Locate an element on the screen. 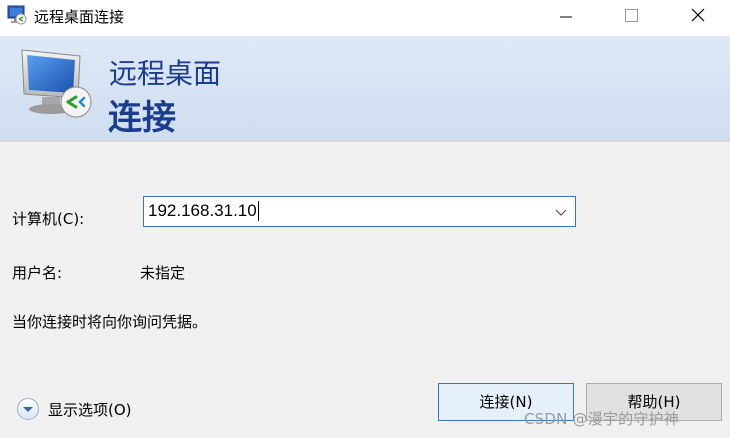  window-title: 远程桌面连接 is located at coordinates (79, 17).